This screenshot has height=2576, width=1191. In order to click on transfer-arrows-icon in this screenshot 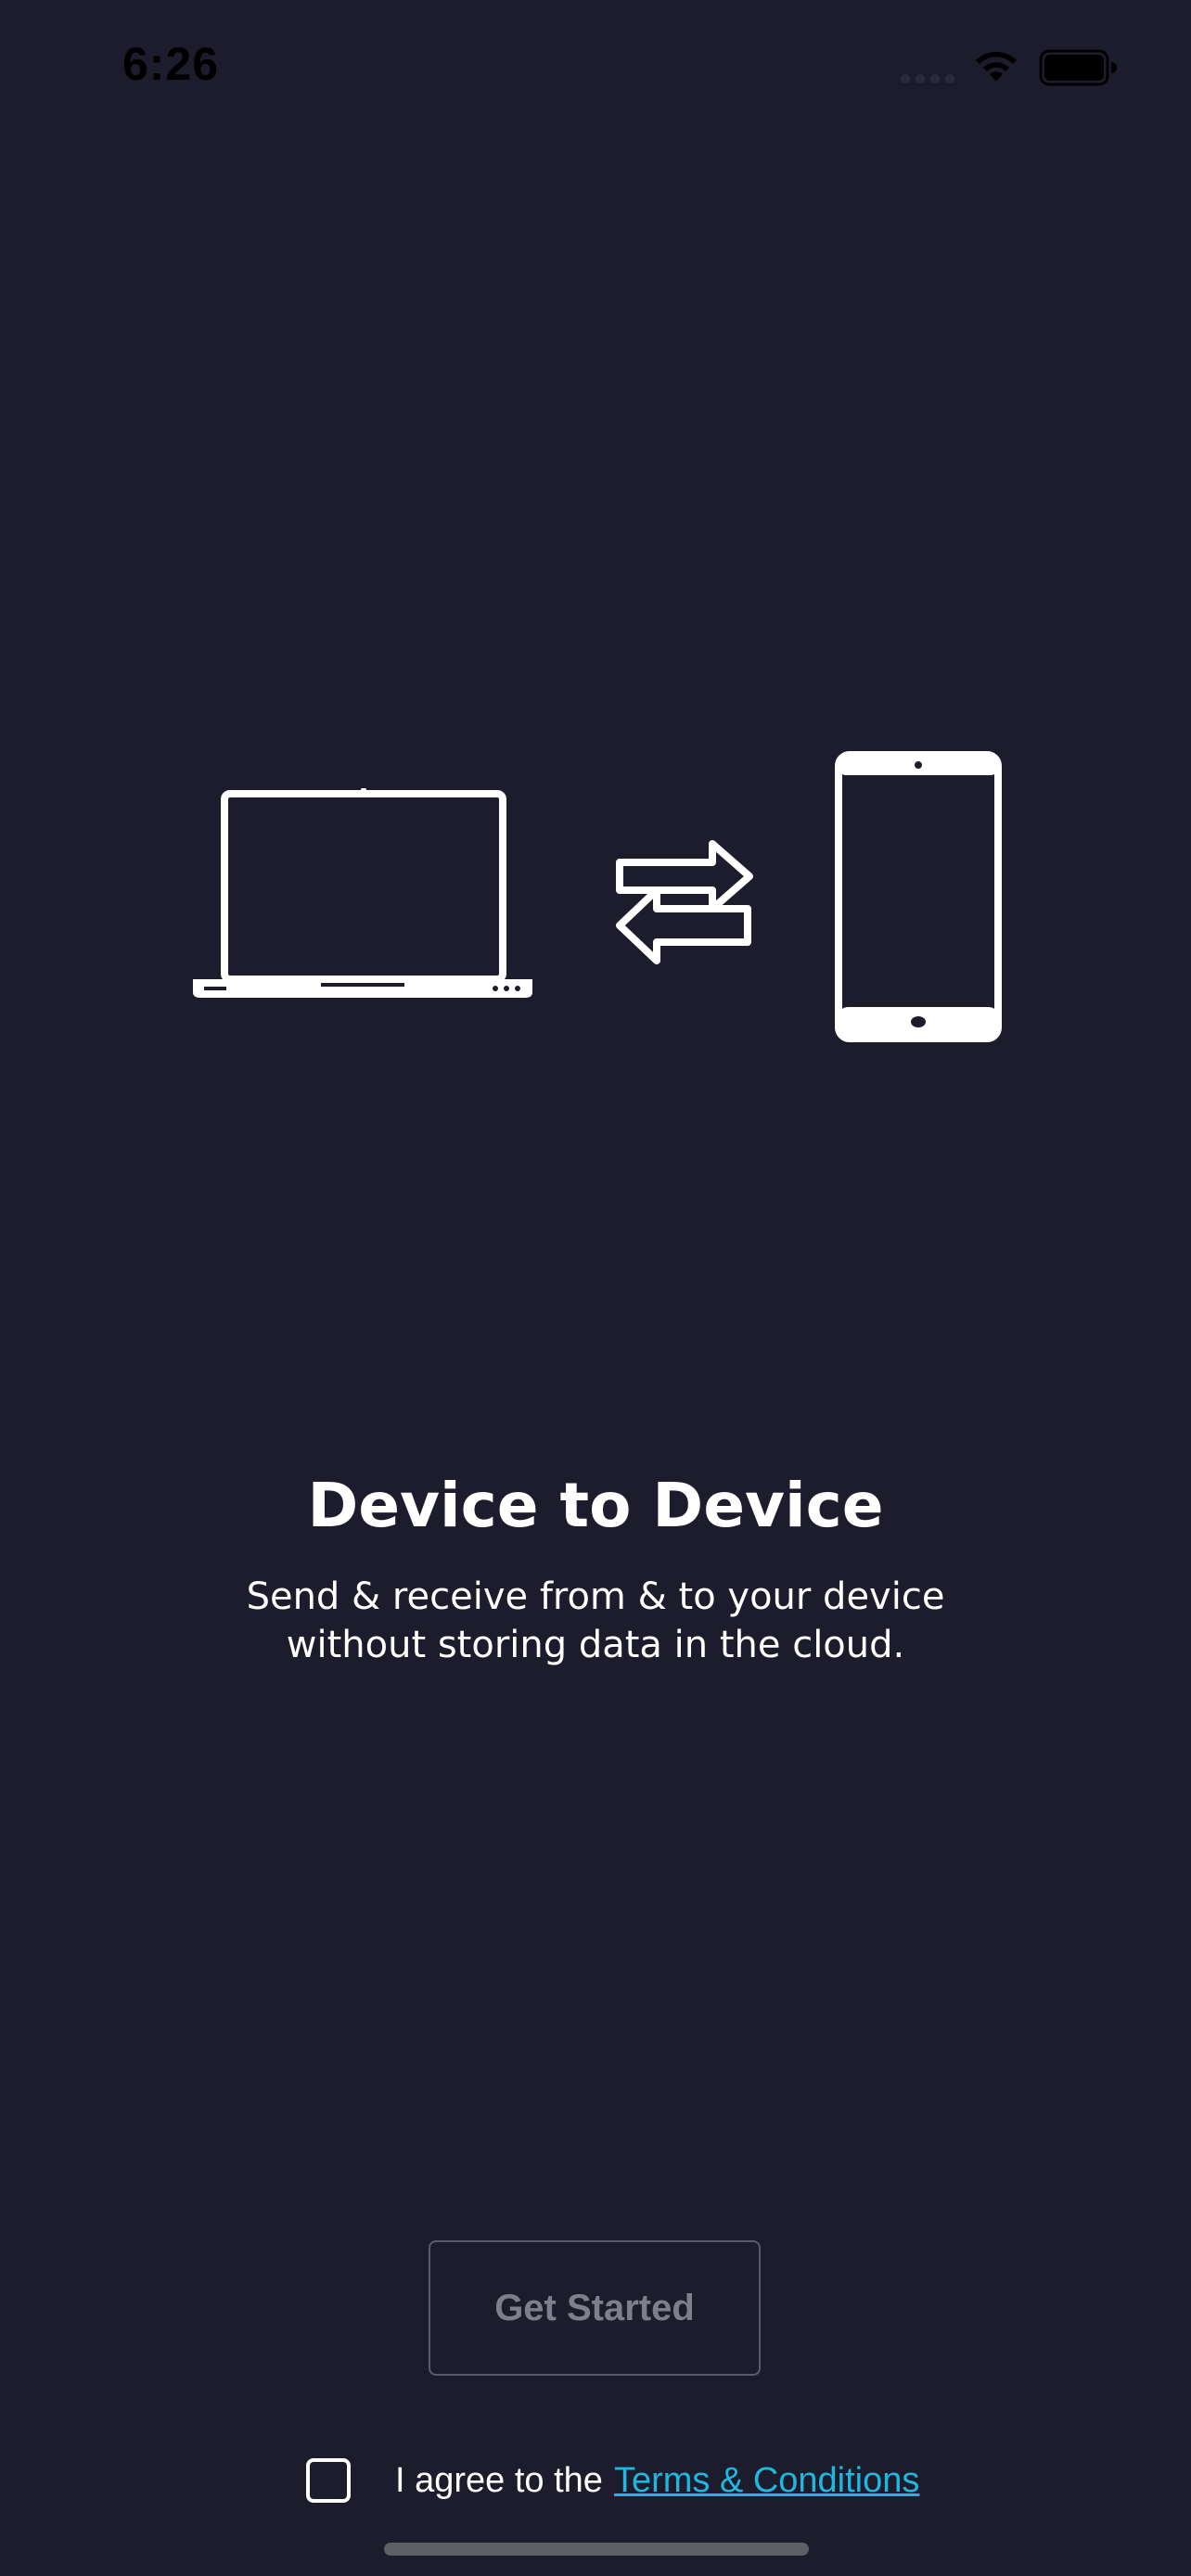, I will do `click(684, 902)`.